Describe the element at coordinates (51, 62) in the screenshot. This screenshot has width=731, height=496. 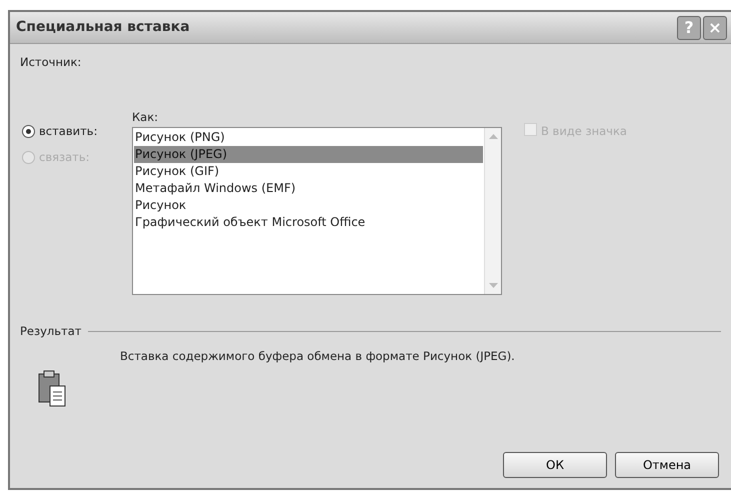
I see `source-label: Источник:` at that location.